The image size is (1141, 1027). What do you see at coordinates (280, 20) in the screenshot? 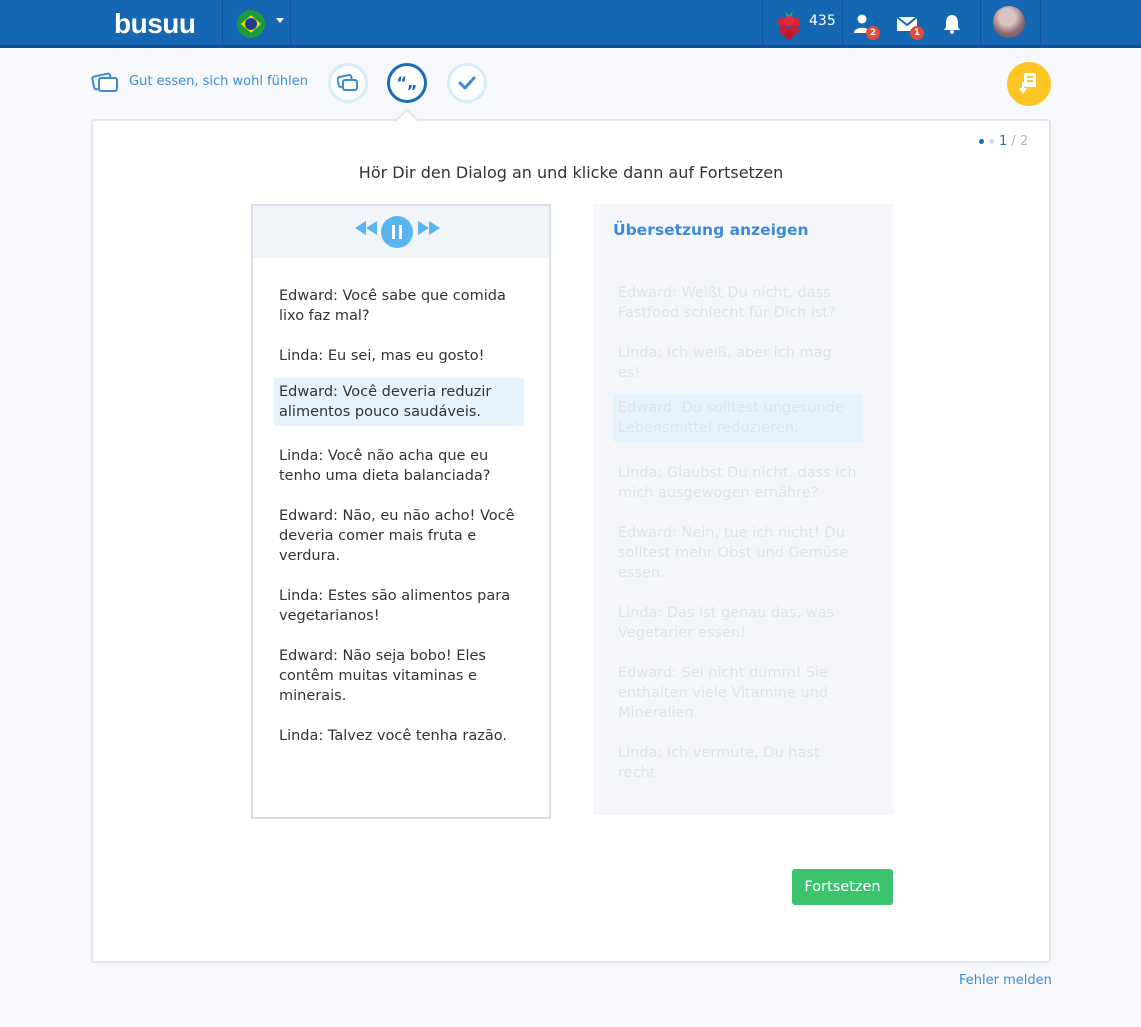
I see `dropdown-caret-icon` at bounding box center [280, 20].